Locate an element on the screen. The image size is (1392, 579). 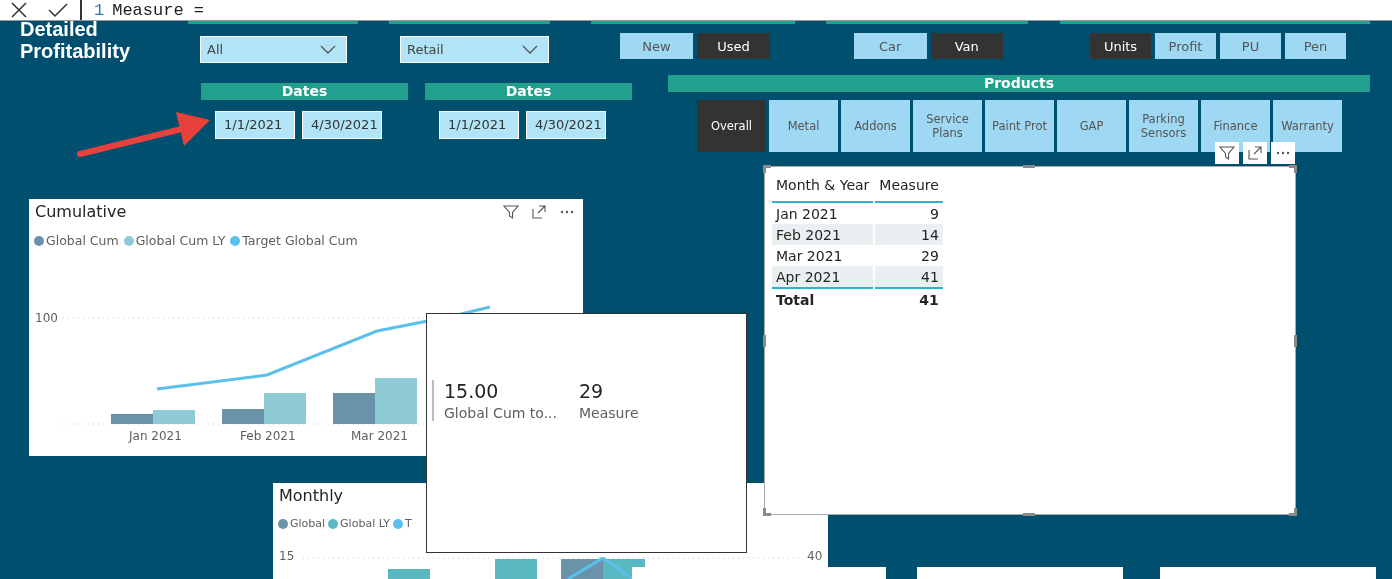
total-cell: Total is located at coordinates (823, 298).